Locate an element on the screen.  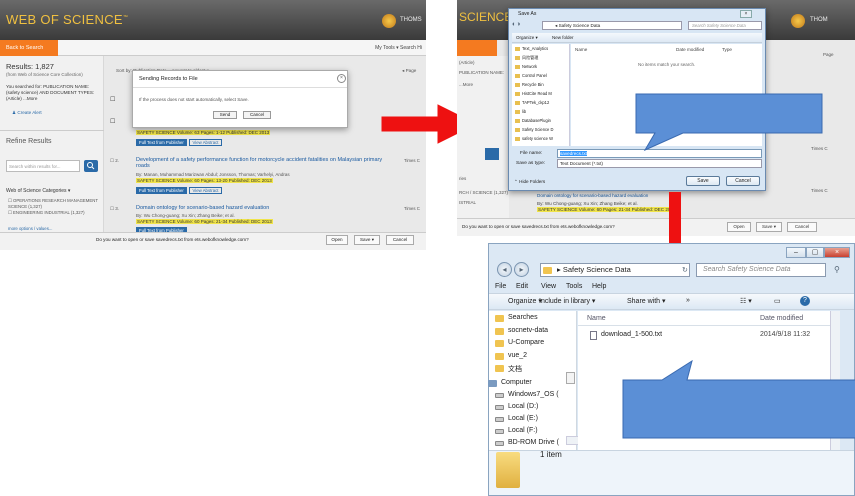
nav-item-drive: Local (E:) is located at coordinates (523, 418).